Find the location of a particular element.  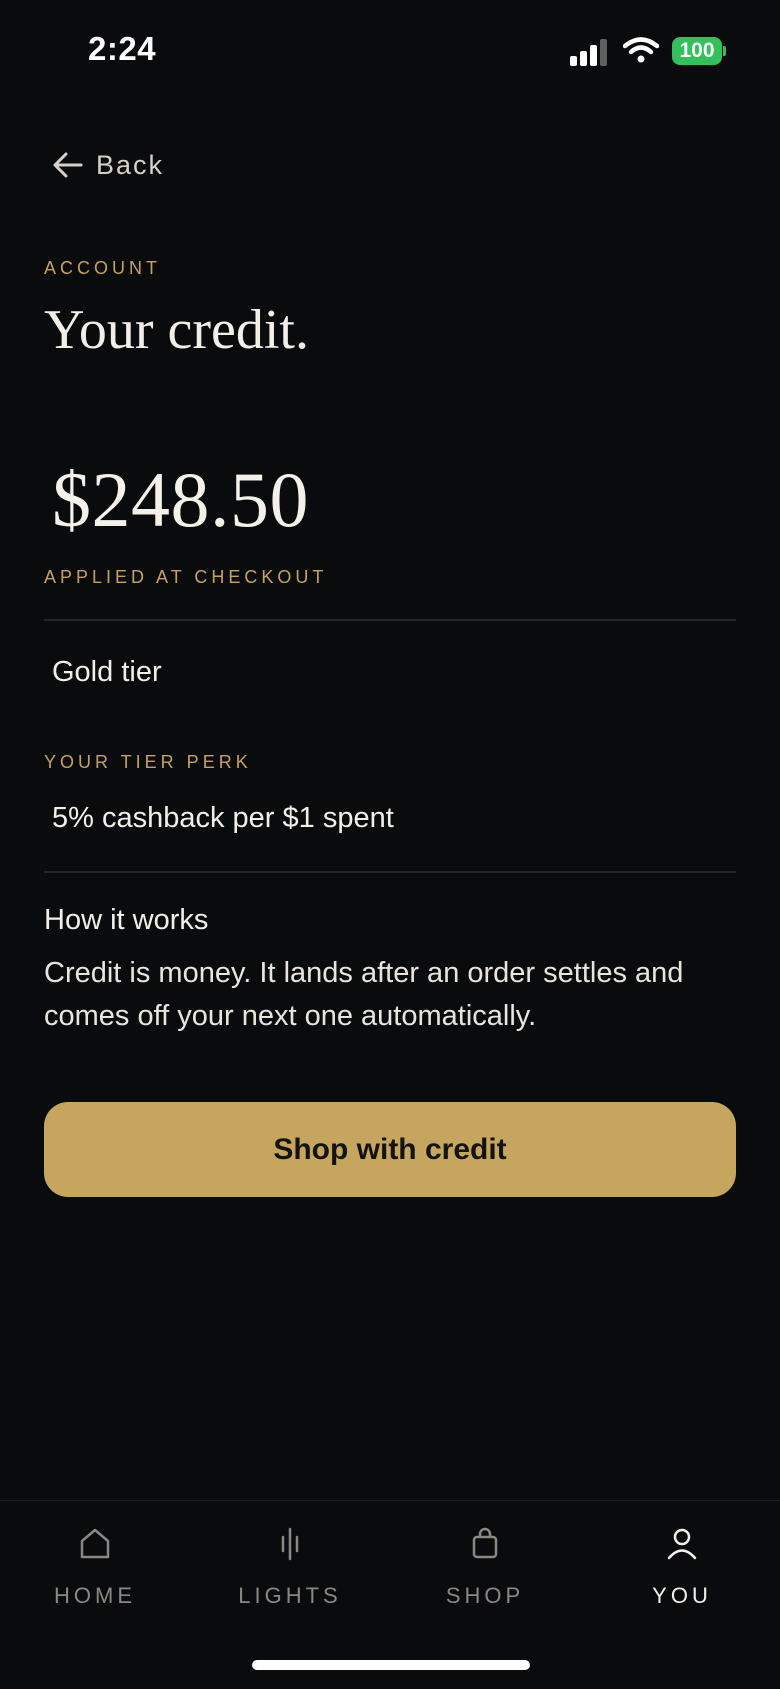

page-title: Your credit. is located at coordinates (176, 330).